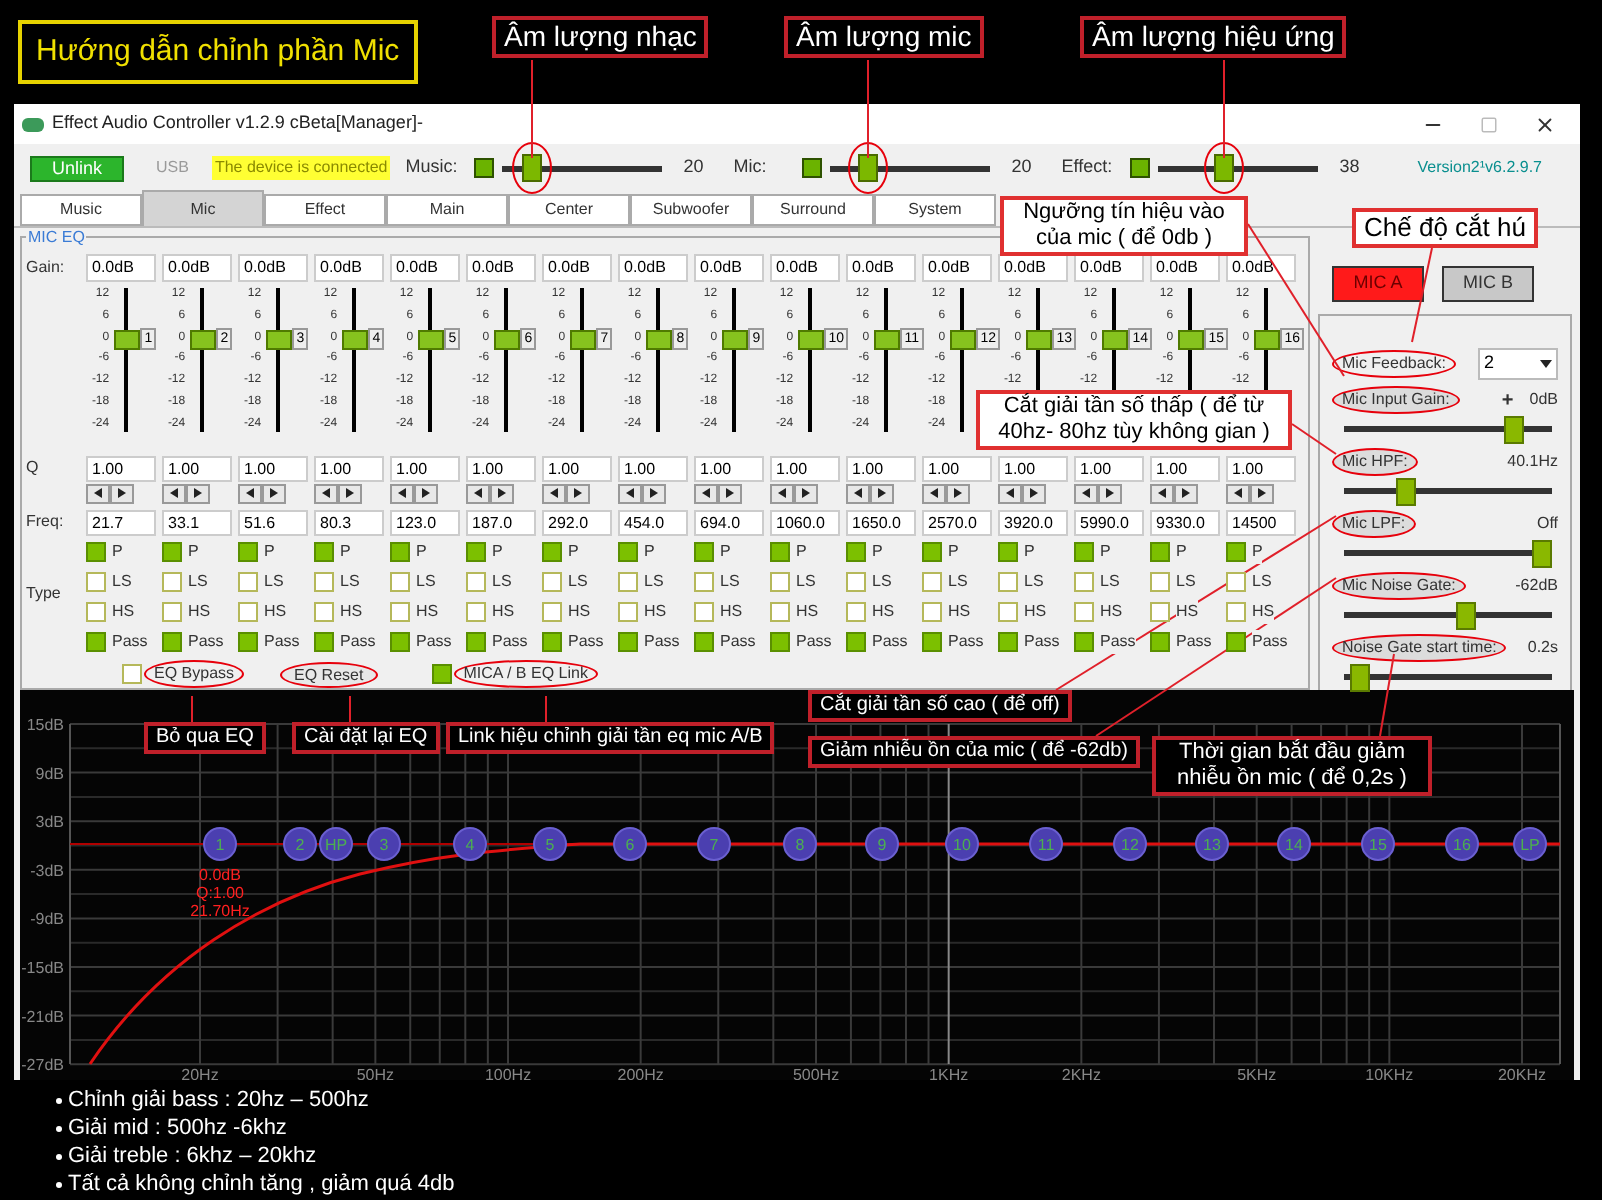  What do you see at coordinates (1488, 284) in the screenshot?
I see `mic-select-button: MIC B` at bounding box center [1488, 284].